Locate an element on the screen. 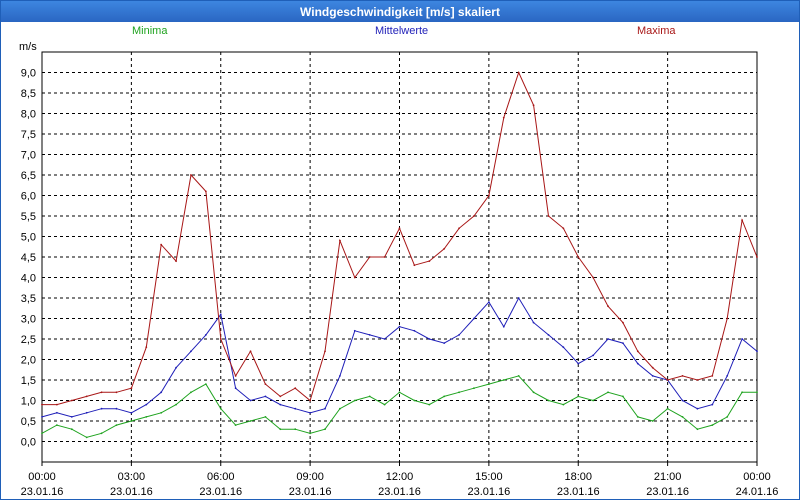 The image size is (800, 500). x-tick-time: 21:00 is located at coordinates (668, 477).